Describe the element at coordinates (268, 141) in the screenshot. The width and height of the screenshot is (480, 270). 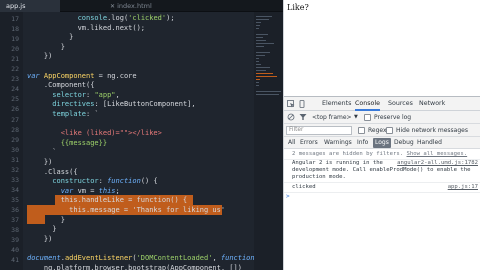
I see `minimap` at that location.